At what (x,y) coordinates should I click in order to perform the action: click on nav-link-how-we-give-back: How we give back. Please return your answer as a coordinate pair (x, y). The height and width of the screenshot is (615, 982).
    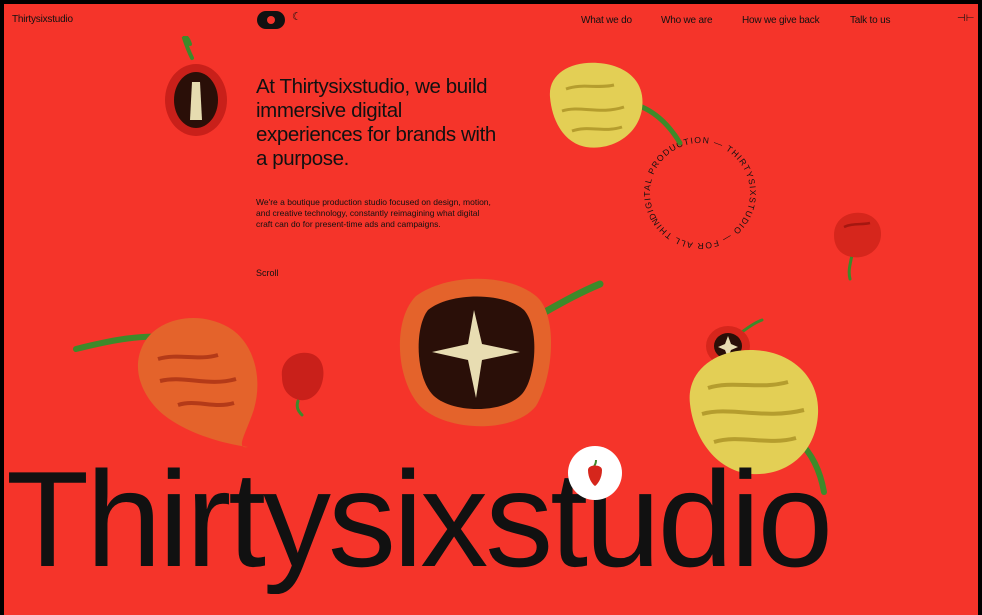
    Looking at the image, I should click on (781, 20).